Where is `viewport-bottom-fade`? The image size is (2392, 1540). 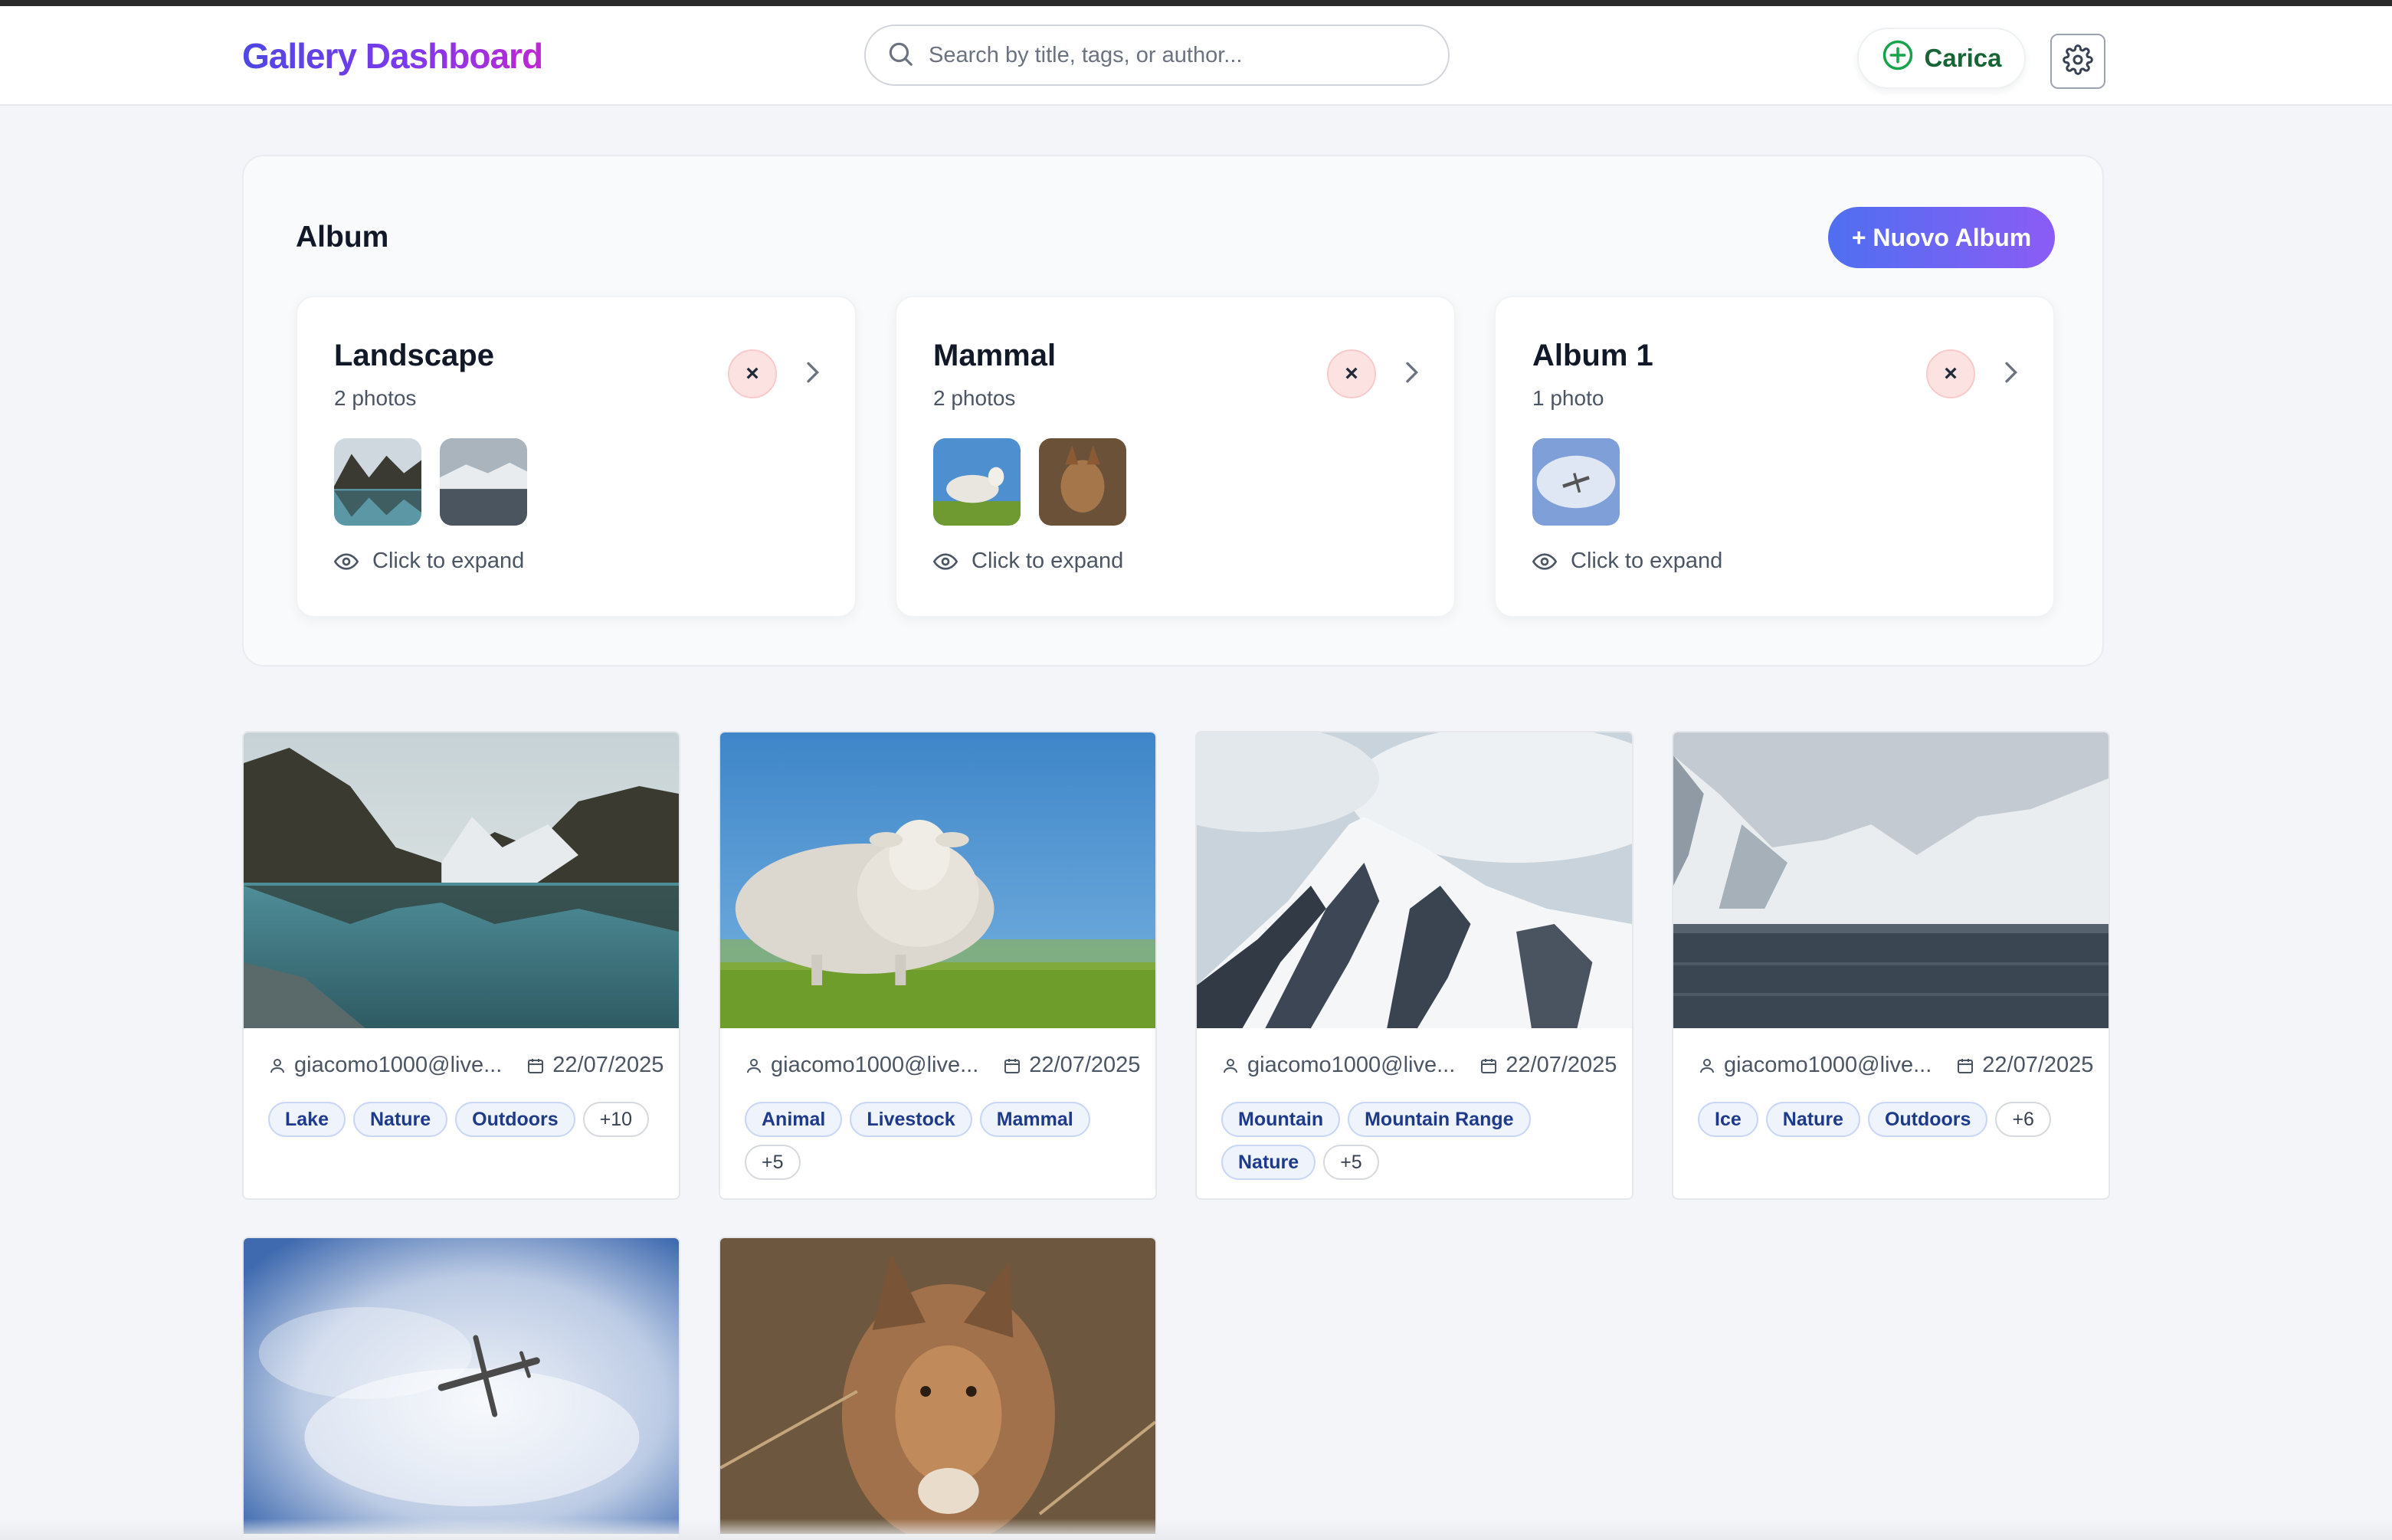 viewport-bottom-fade is located at coordinates (1196, 1529).